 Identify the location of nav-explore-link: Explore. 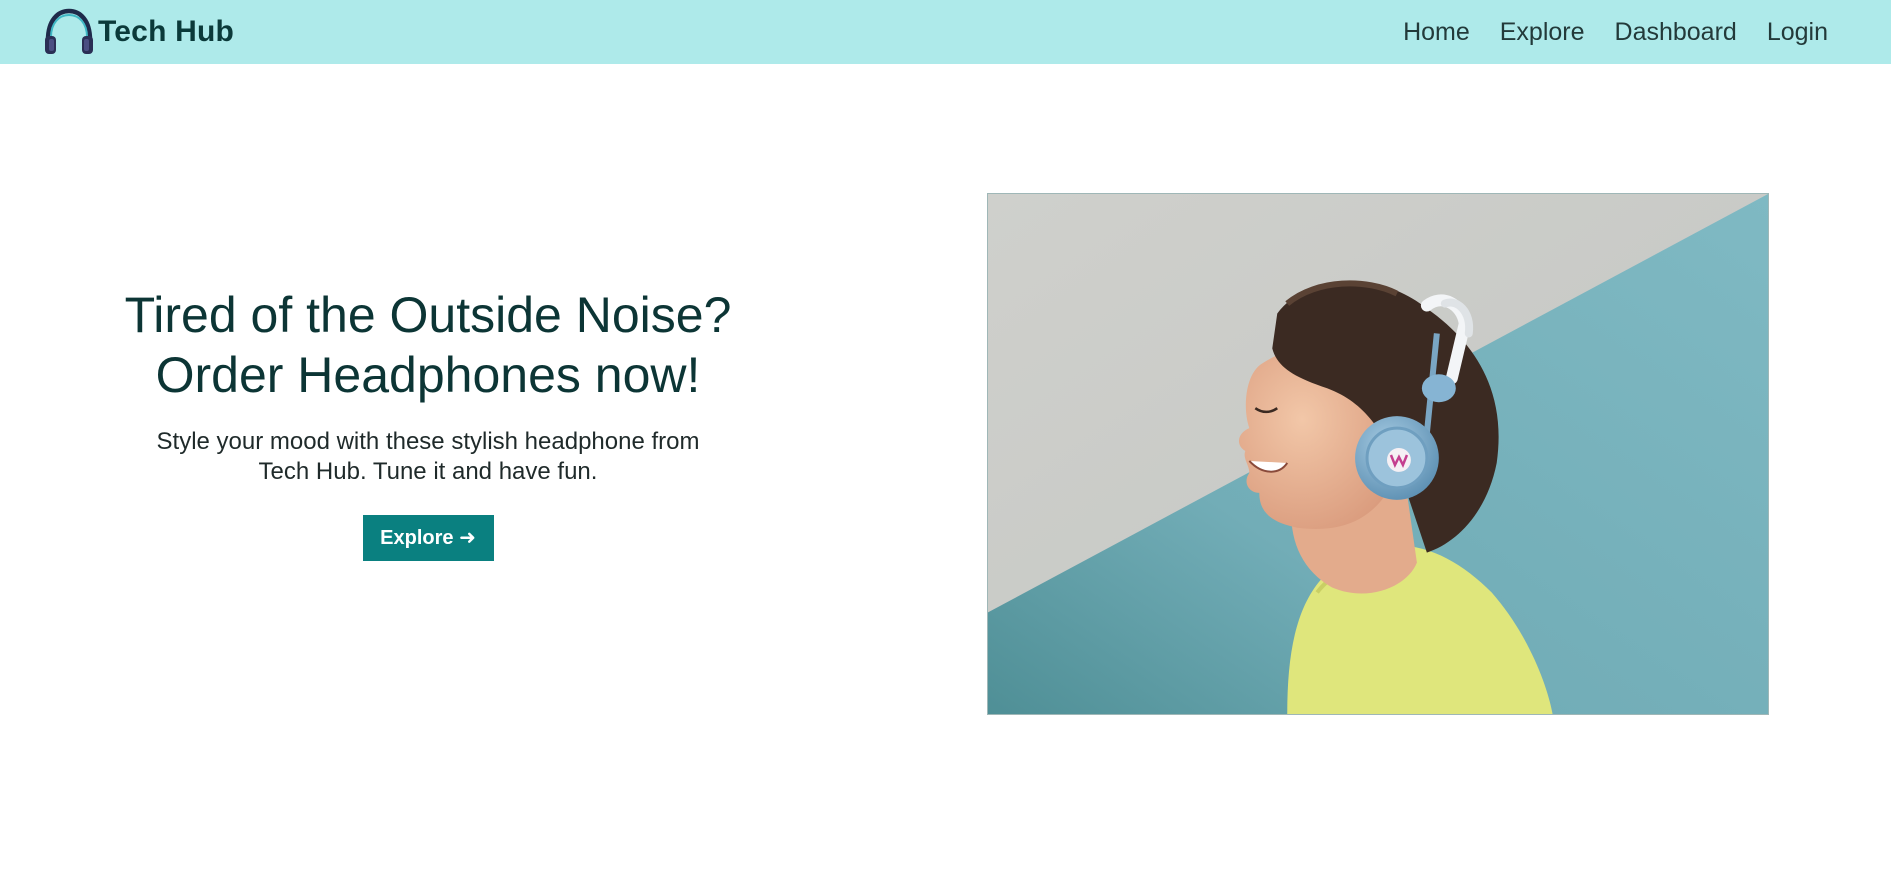
(1542, 32).